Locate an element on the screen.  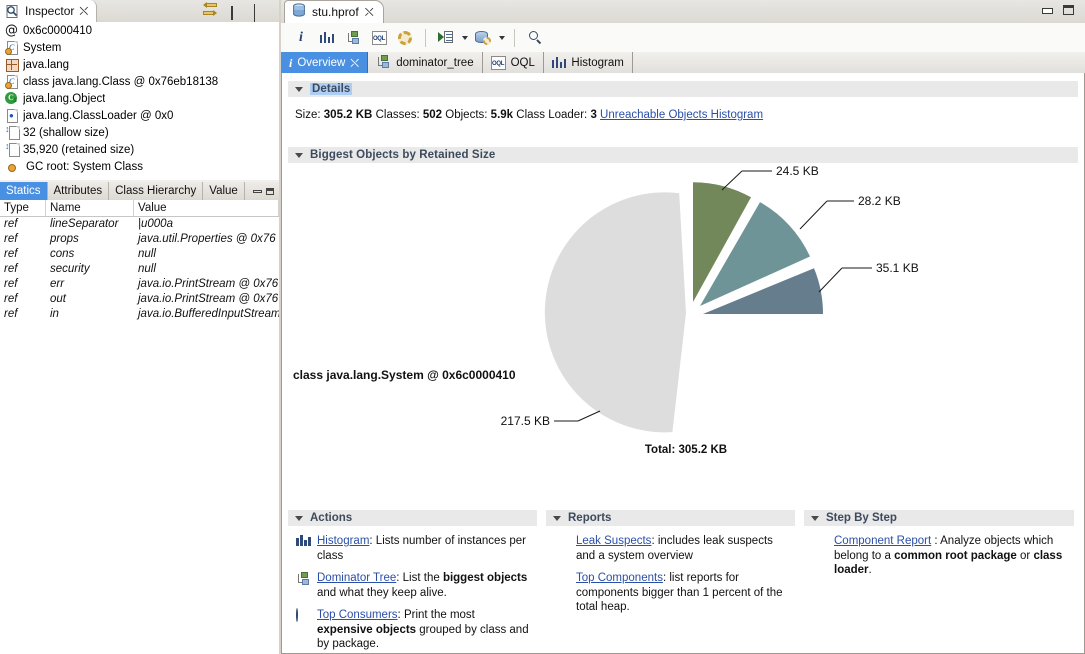
tab-dominator-tree: dominator_tree is located at coordinates (425, 62).